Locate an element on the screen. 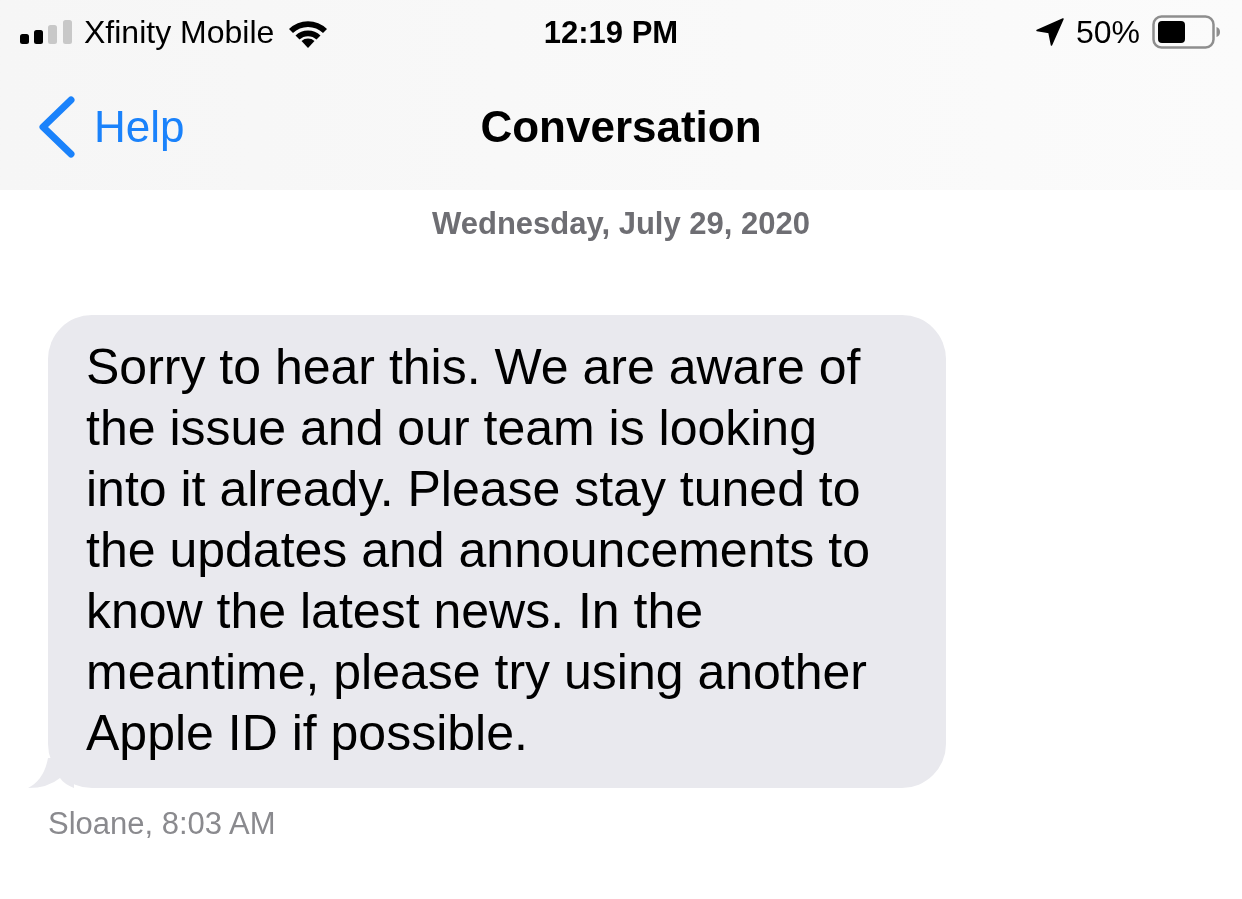 The width and height of the screenshot is (1242, 899). screen-title: Conversation is located at coordinates (621, 127).